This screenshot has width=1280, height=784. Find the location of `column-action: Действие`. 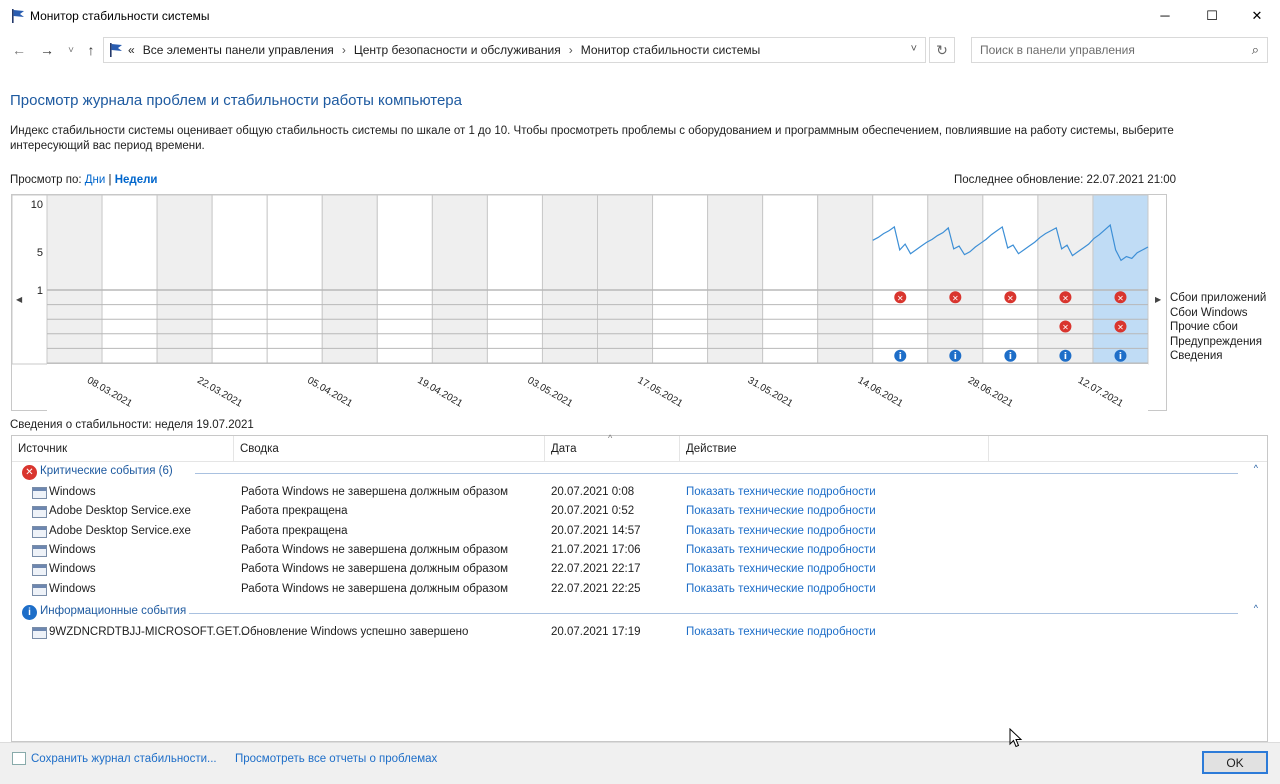

column-action: Действие is located at coordinates (834, 449).